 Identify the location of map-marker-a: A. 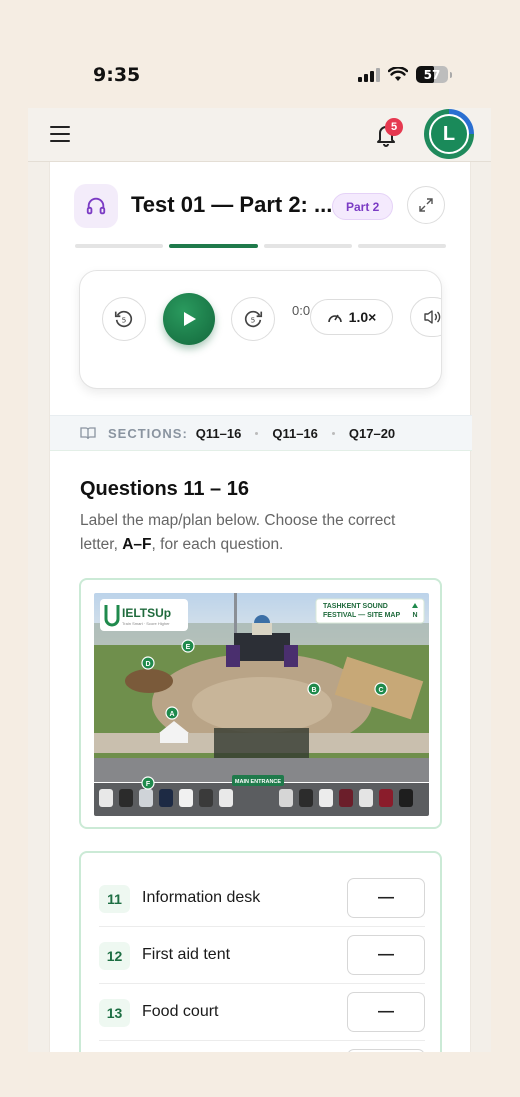
(172, 713).